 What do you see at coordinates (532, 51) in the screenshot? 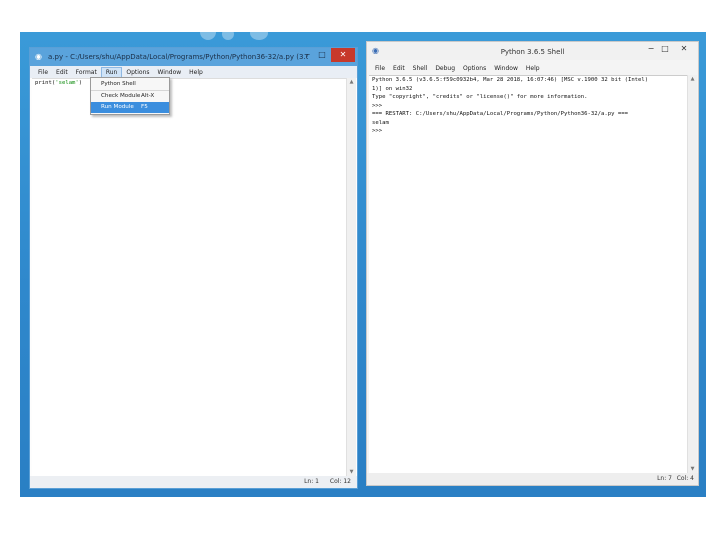
I see `shell-title-bar: ◉ Python 3.6.5 Shell − □ ✕` at bounding box center [532, 51].